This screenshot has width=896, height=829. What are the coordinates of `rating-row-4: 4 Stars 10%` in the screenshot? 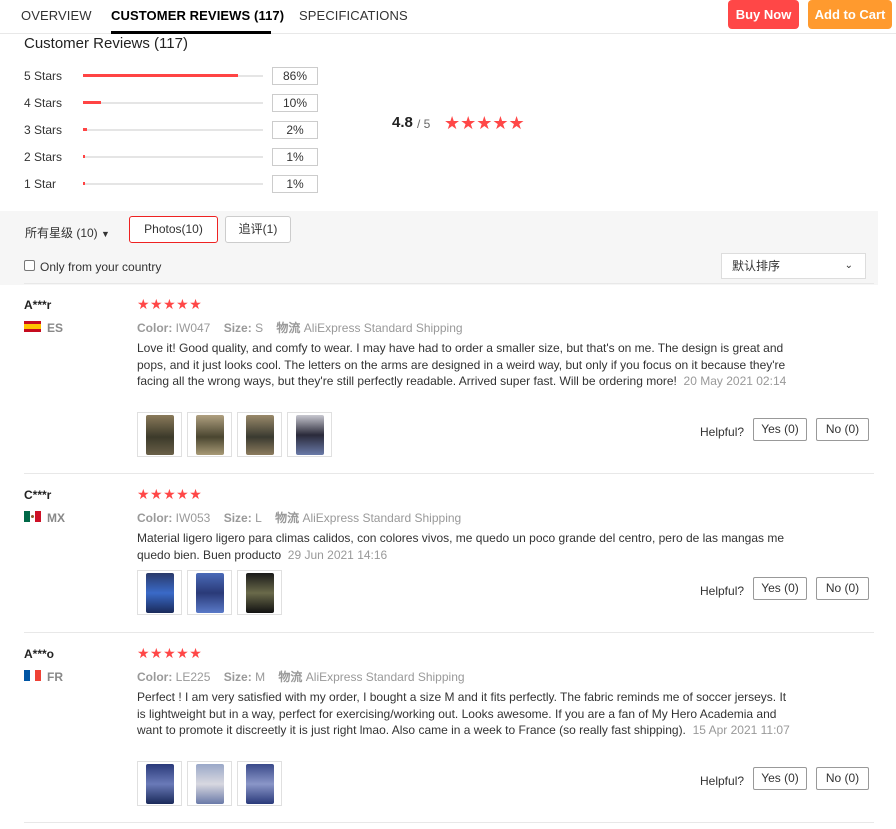 It's located at (174, 103).